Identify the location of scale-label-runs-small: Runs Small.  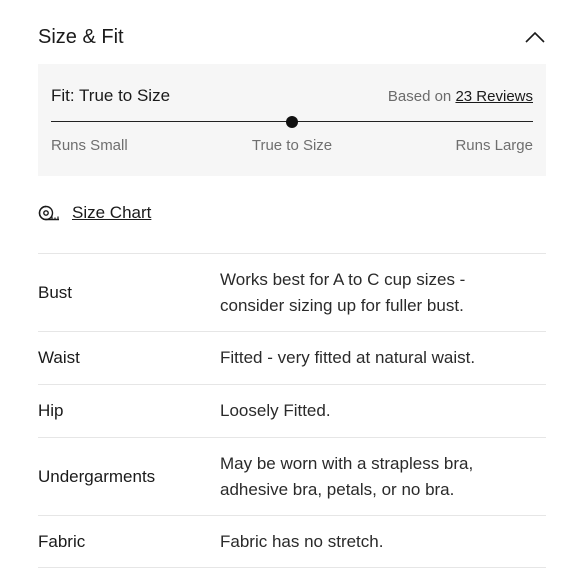
(89, 145).